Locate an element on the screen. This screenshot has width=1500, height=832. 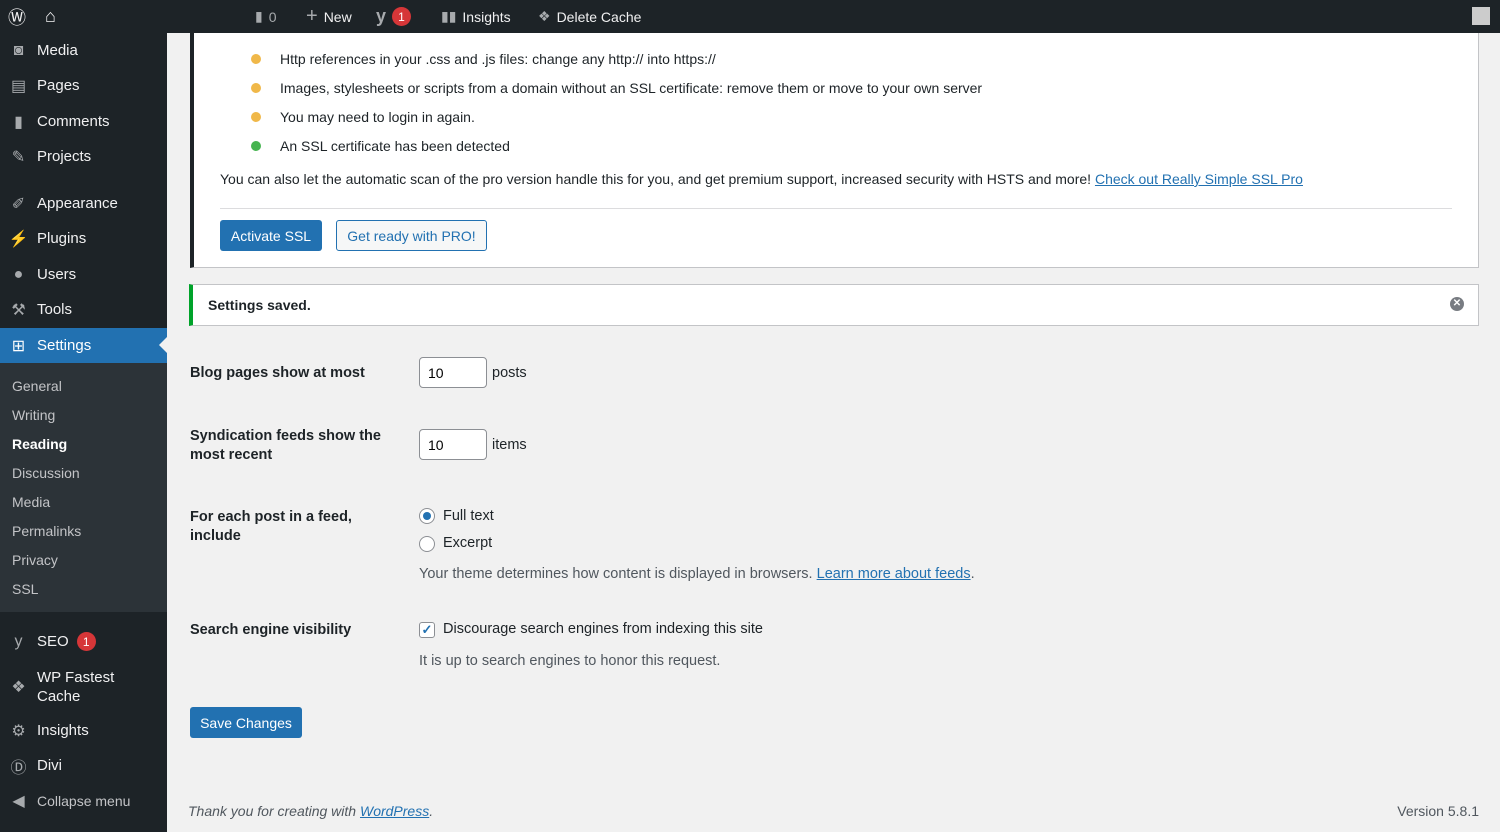
feeds-label: Syndication feeds show the most recent is located at coordinates (285, 445).